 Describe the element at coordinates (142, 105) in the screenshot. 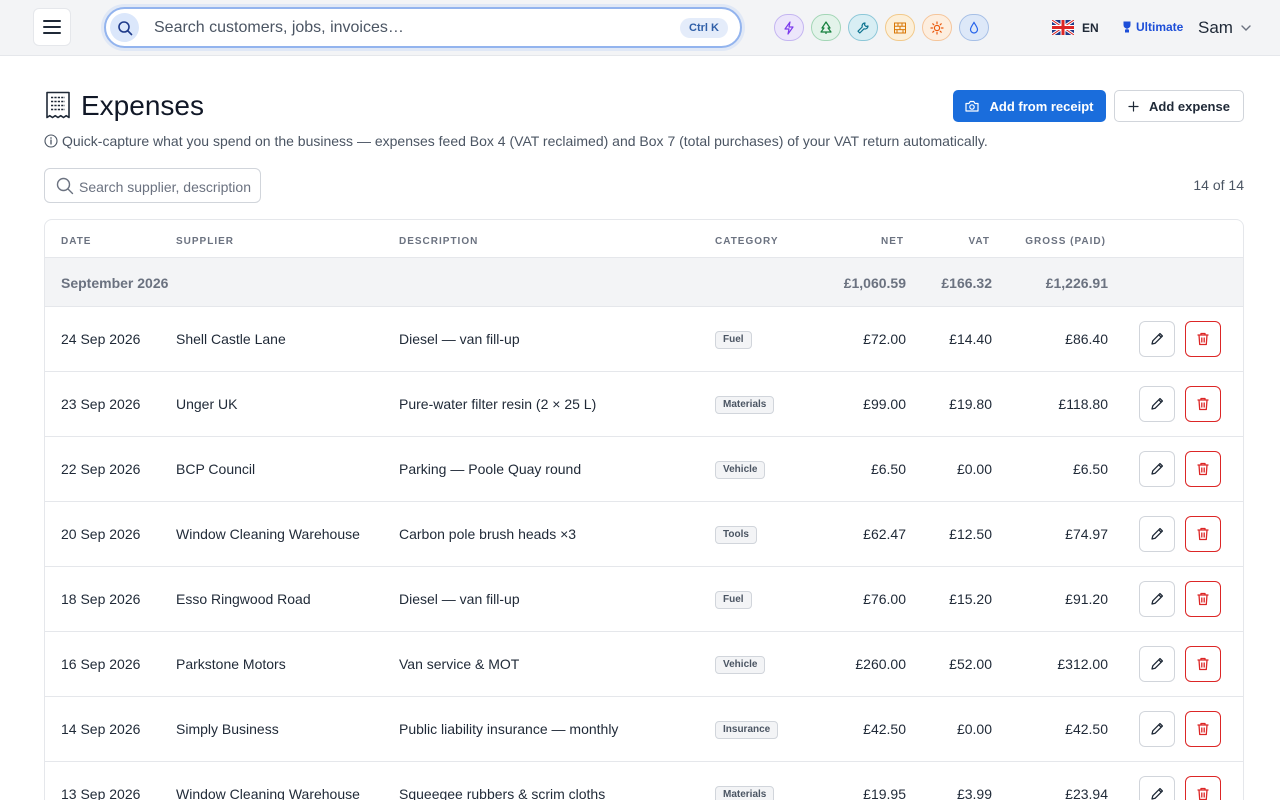

I see `page-title: Expenses` at that location.